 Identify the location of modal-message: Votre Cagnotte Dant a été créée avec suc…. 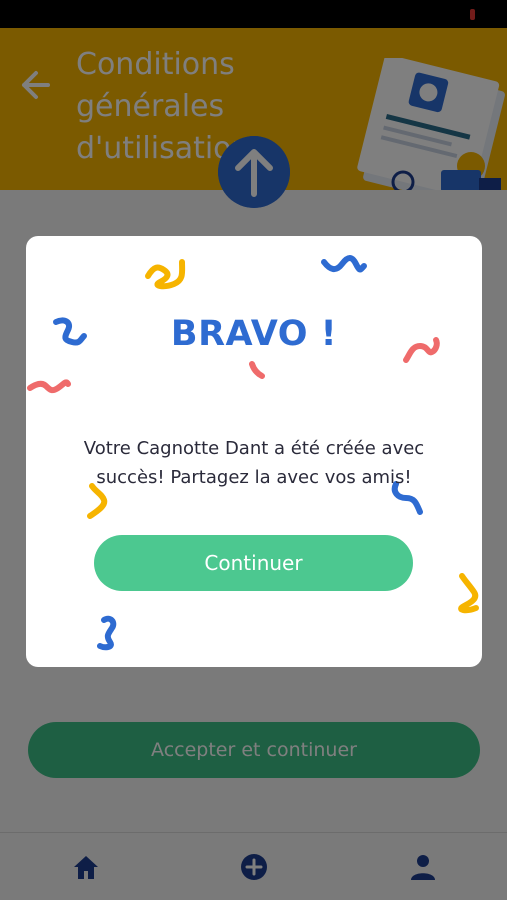
(254, 463).